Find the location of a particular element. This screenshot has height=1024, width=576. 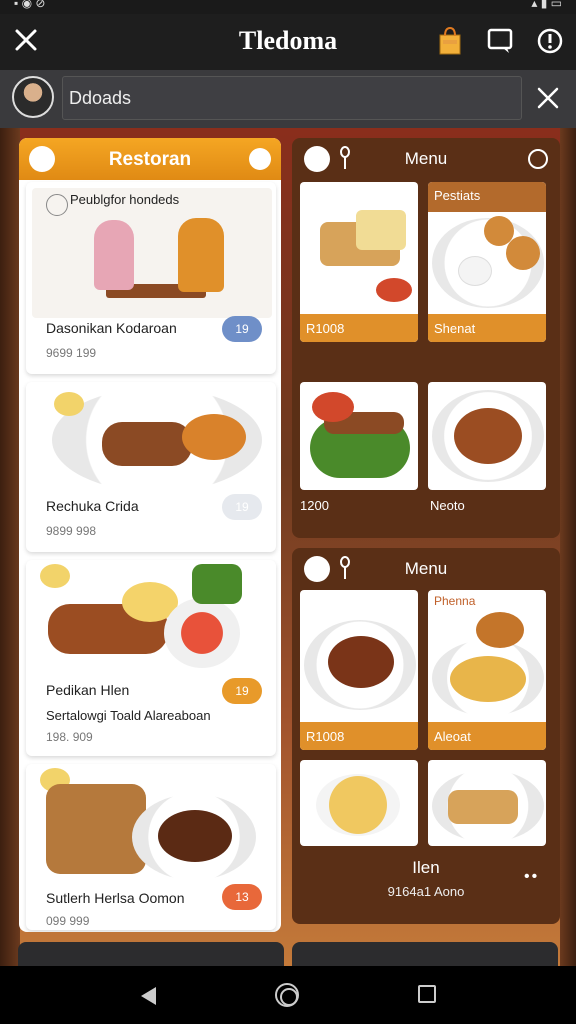

search-bar is located at coordinates (288, 99).